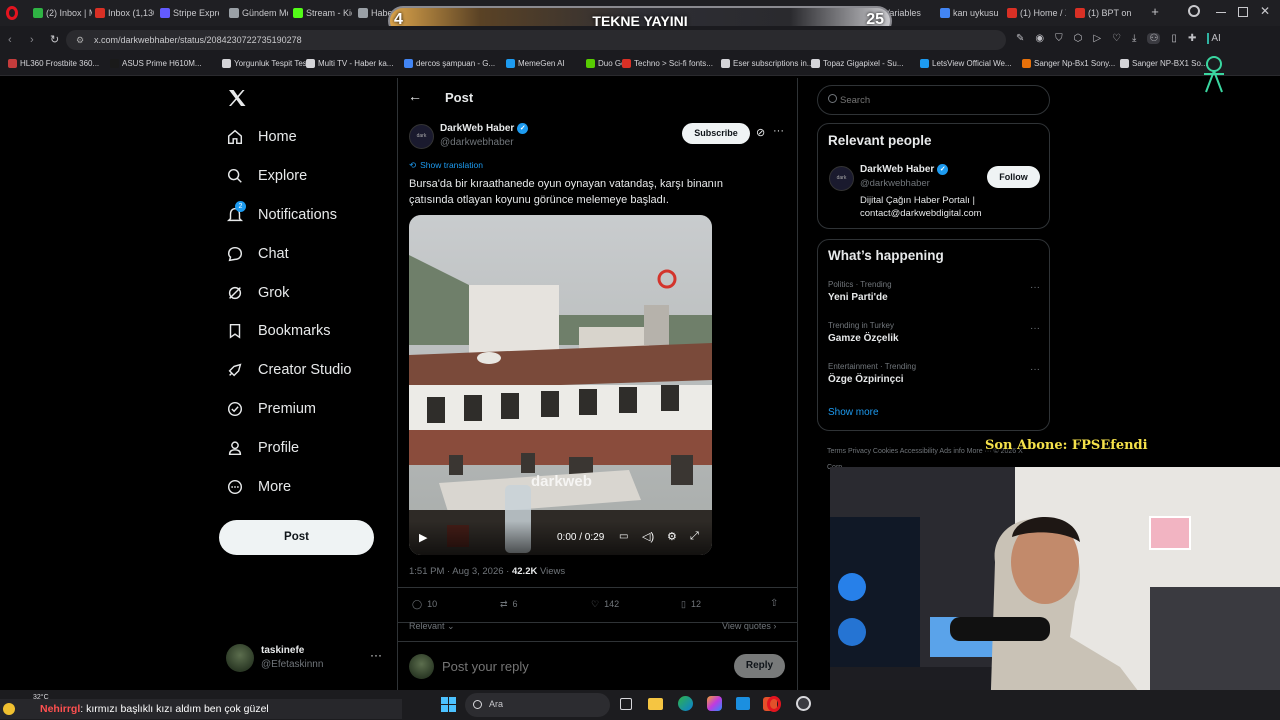  What do you see at coordinates (306, 658) in the screenshot?
I see `account-switcher: taskinefe @Efetaskinnn ···` at bounding box center [306, 658].